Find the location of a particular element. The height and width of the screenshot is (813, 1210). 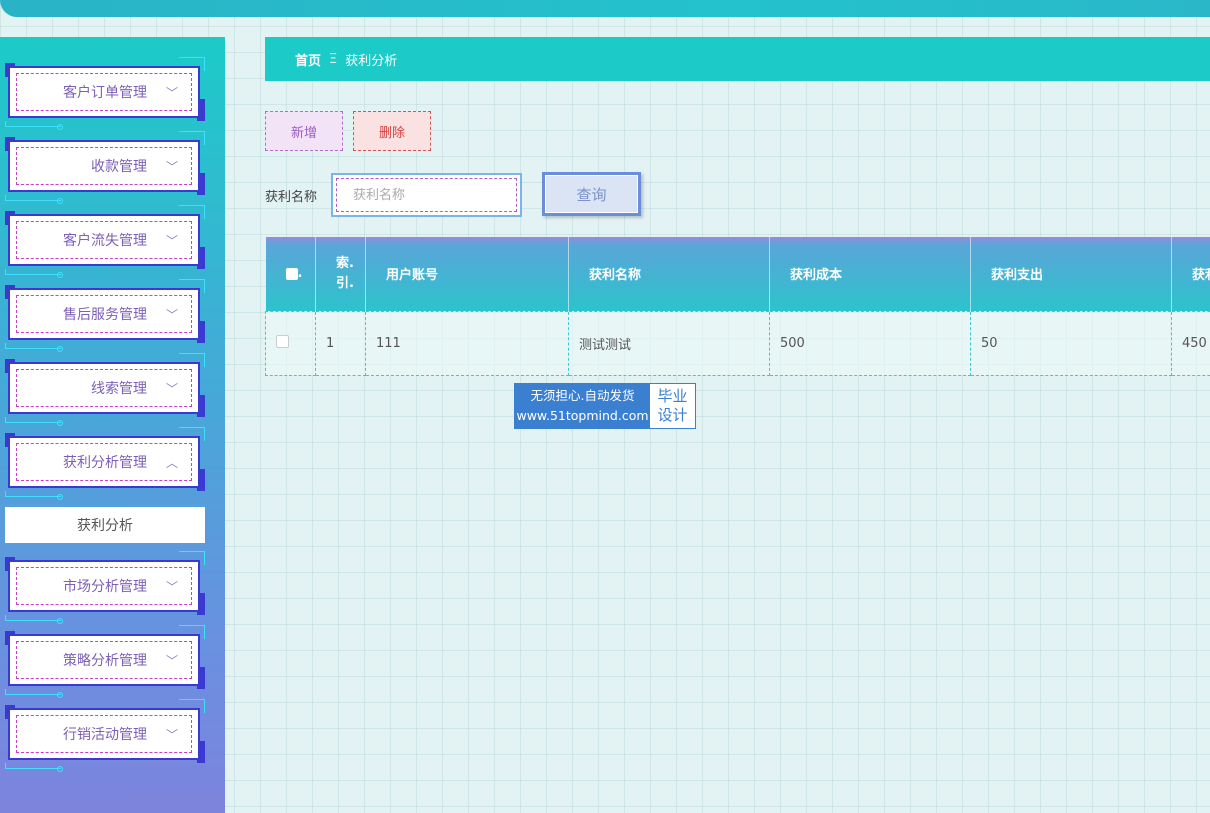

cell-index: 1 is located at coordinates (340, 343).